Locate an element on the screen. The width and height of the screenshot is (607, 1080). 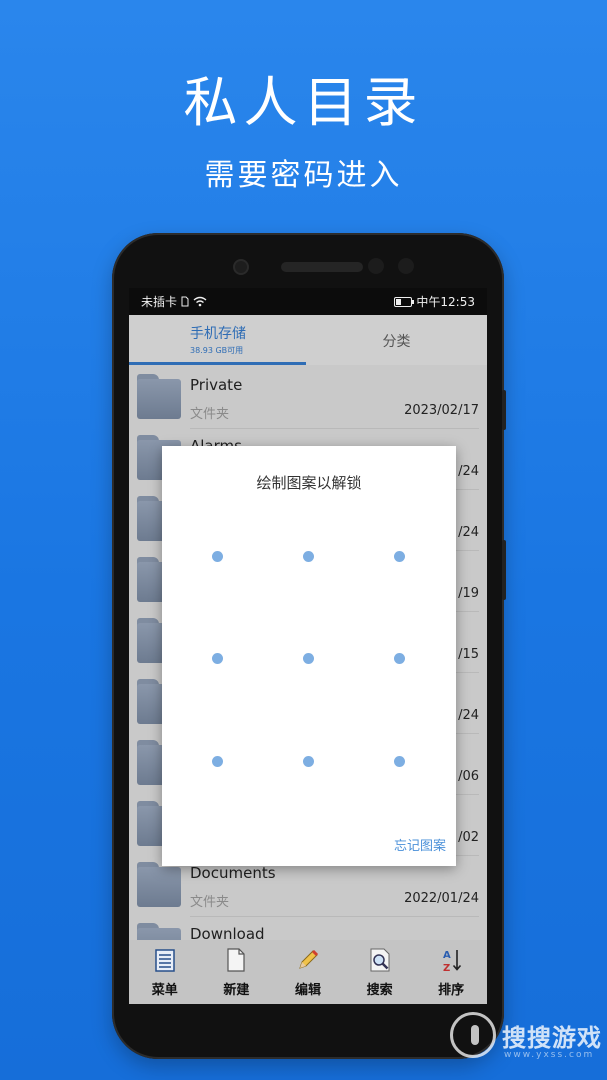
promo-subtitle: 需要密码进入 is located at coordinates (303, 175).